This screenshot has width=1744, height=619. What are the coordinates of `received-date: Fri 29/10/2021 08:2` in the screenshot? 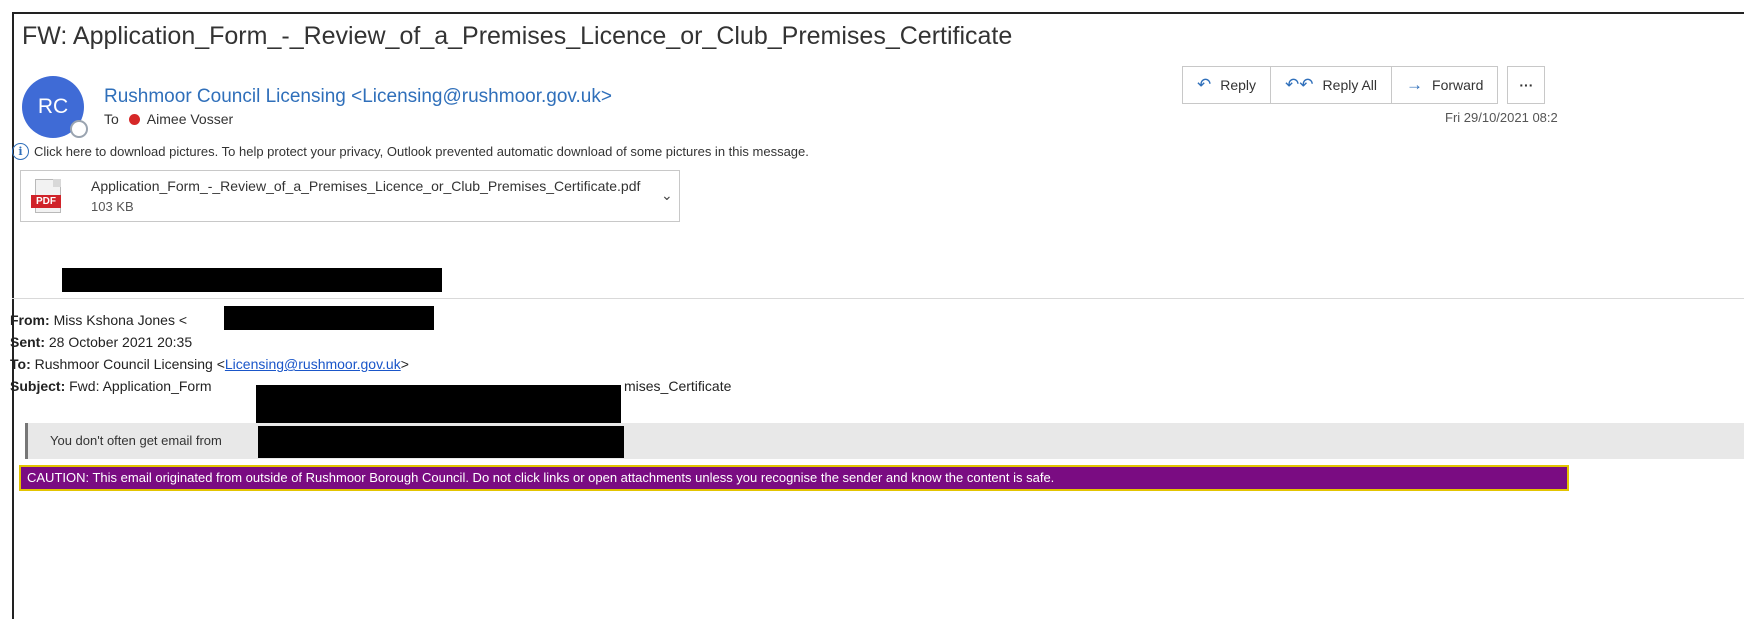 It's located at (1501, 117).